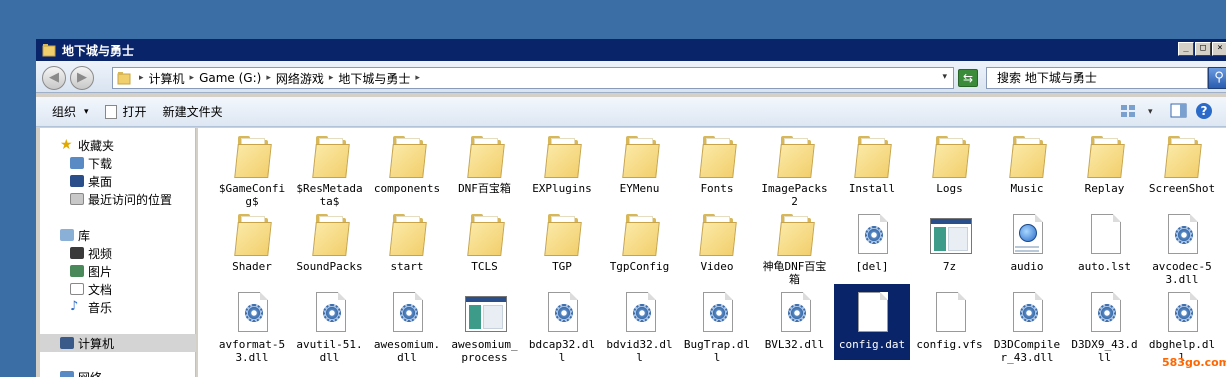 Image resolution: width=1226 pixels, height=377 pixels. Describe the element at coordinates (407, 244) in the screenshot. I see `file-item: start` at that location.